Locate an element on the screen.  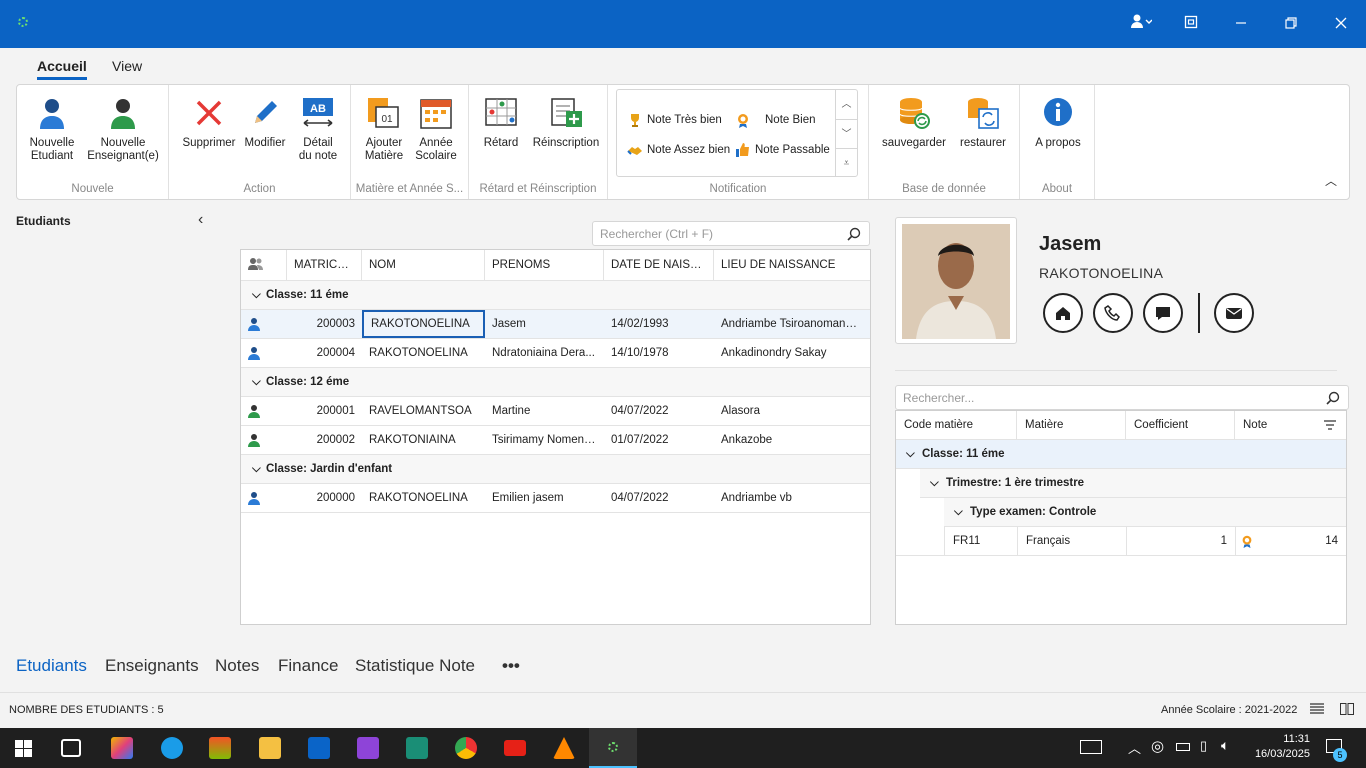
cell-lieu: Andriambe vb is located at coordinates (792, 498).